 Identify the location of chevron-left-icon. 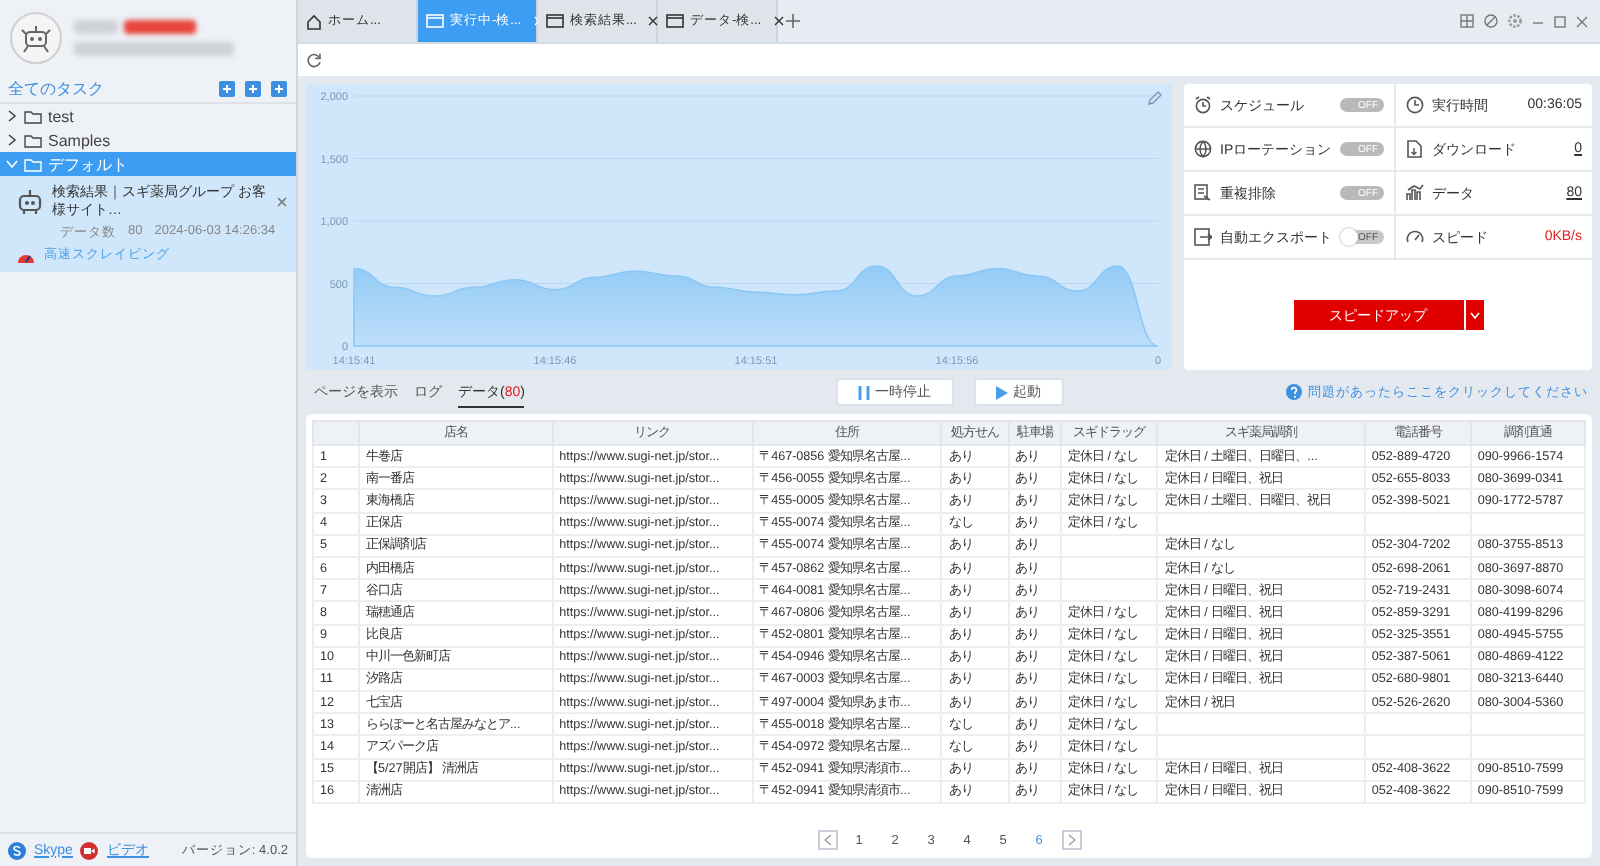
(827, 840).